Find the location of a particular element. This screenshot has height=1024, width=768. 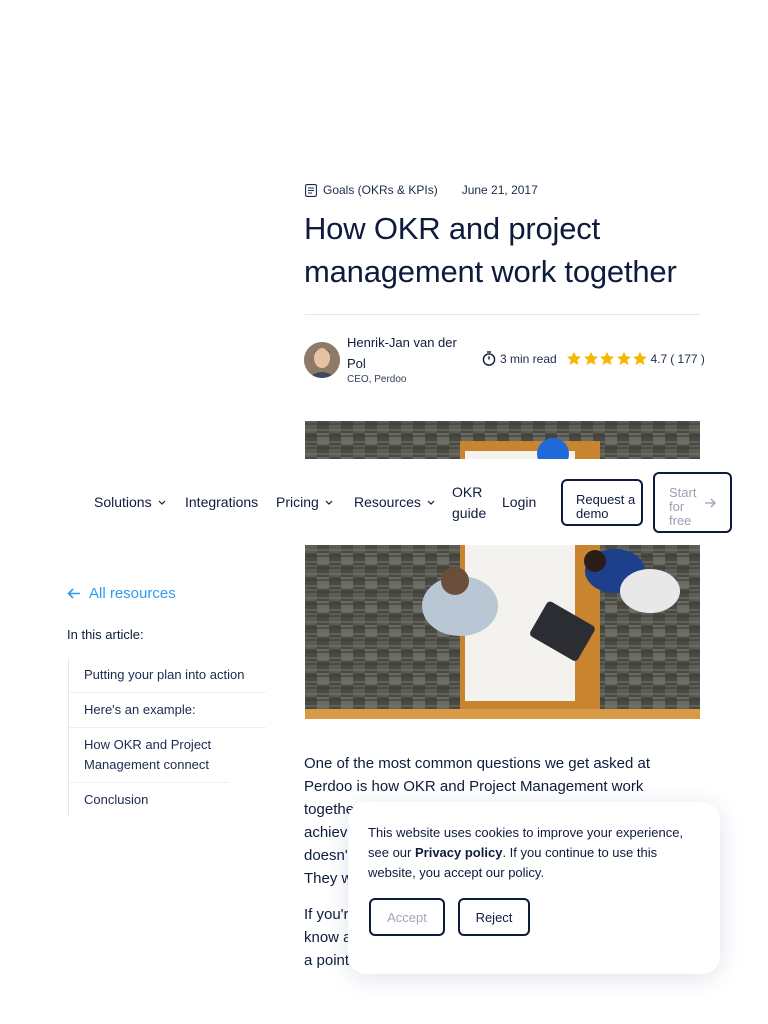

nav-solutions-label: Solutions is located at coordinates (123, 502).